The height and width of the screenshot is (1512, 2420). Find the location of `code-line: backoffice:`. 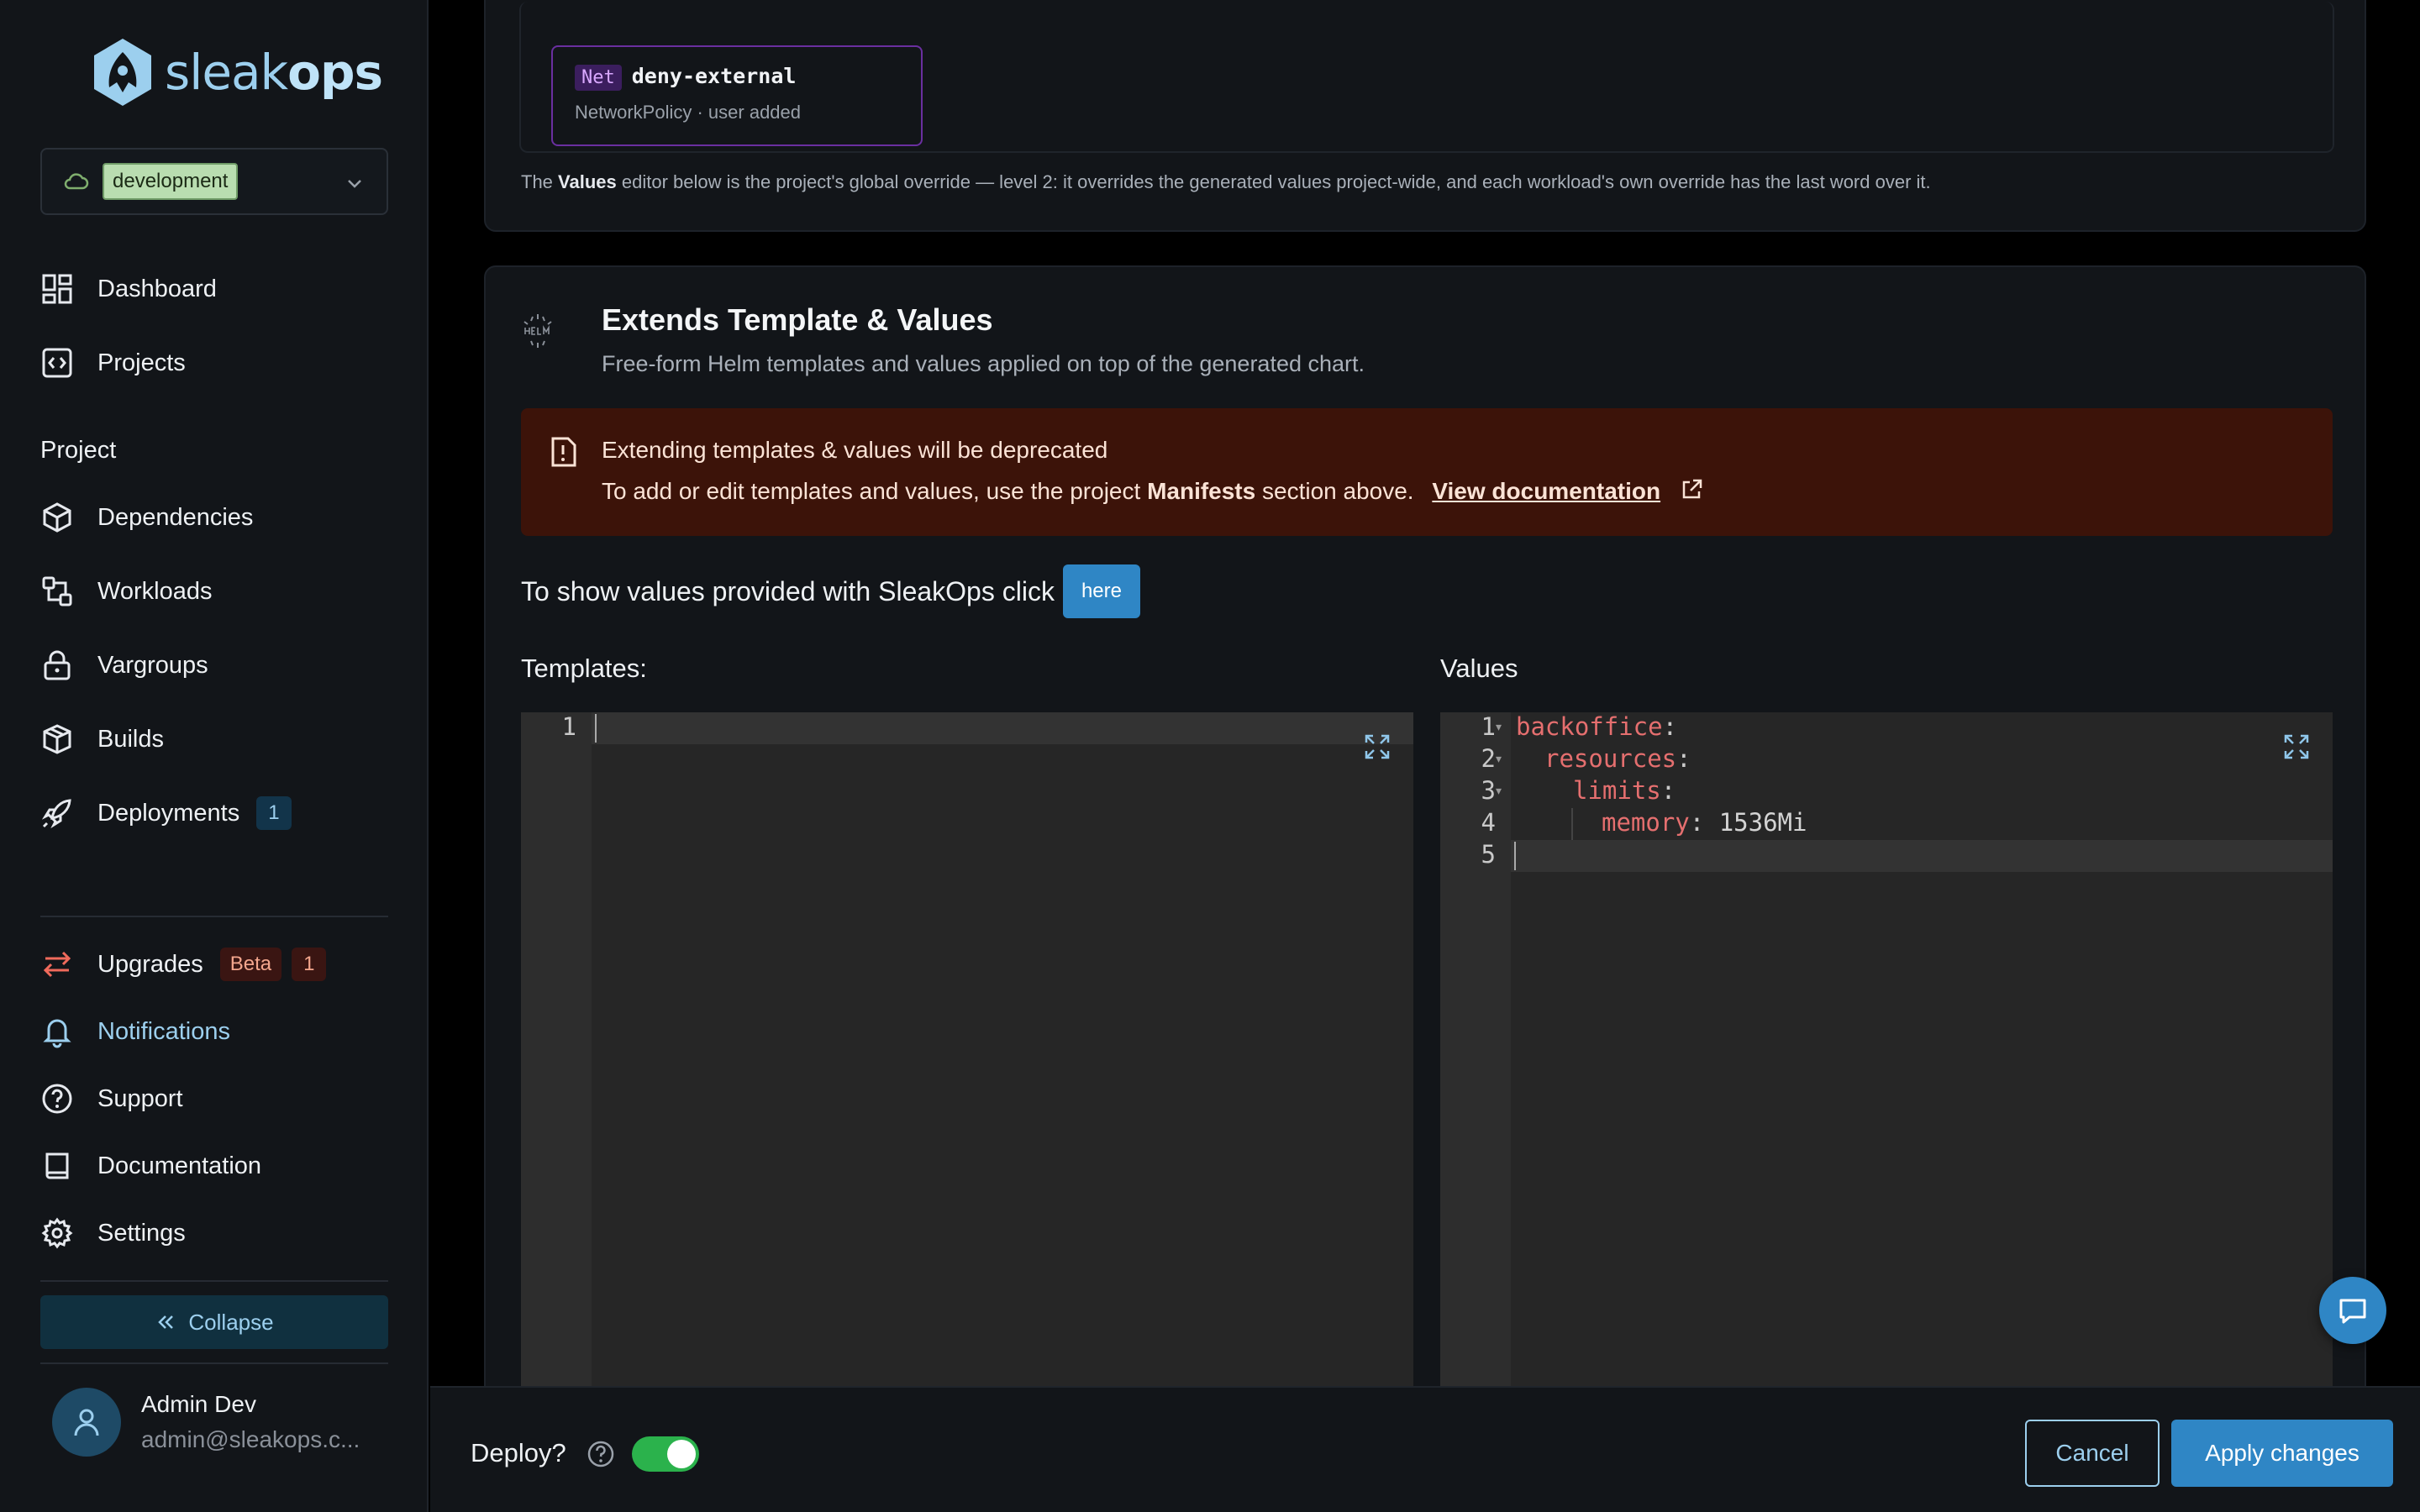

code-line: backoffice: is located at coordinates (1596, 726).